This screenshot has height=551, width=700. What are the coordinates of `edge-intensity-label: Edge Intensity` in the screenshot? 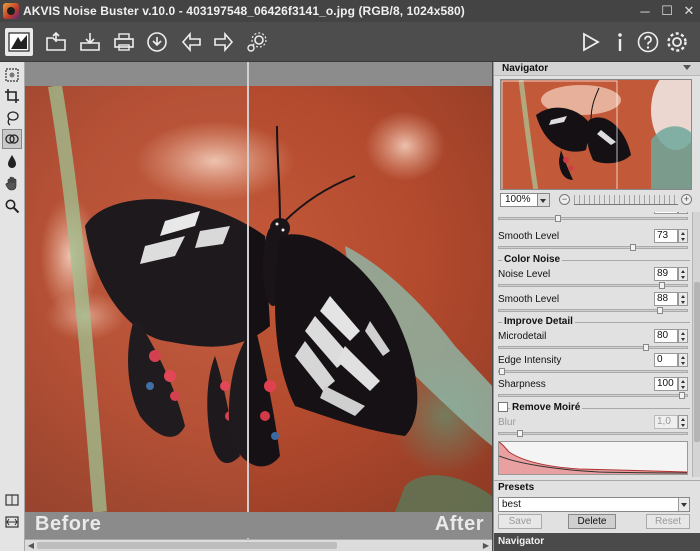 It's located at (530, 360).